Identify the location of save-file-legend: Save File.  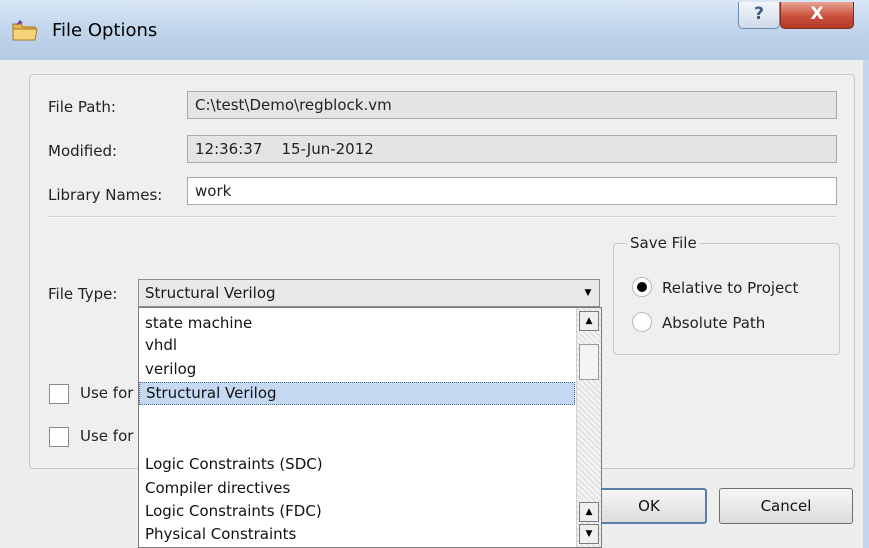
(663, 243).